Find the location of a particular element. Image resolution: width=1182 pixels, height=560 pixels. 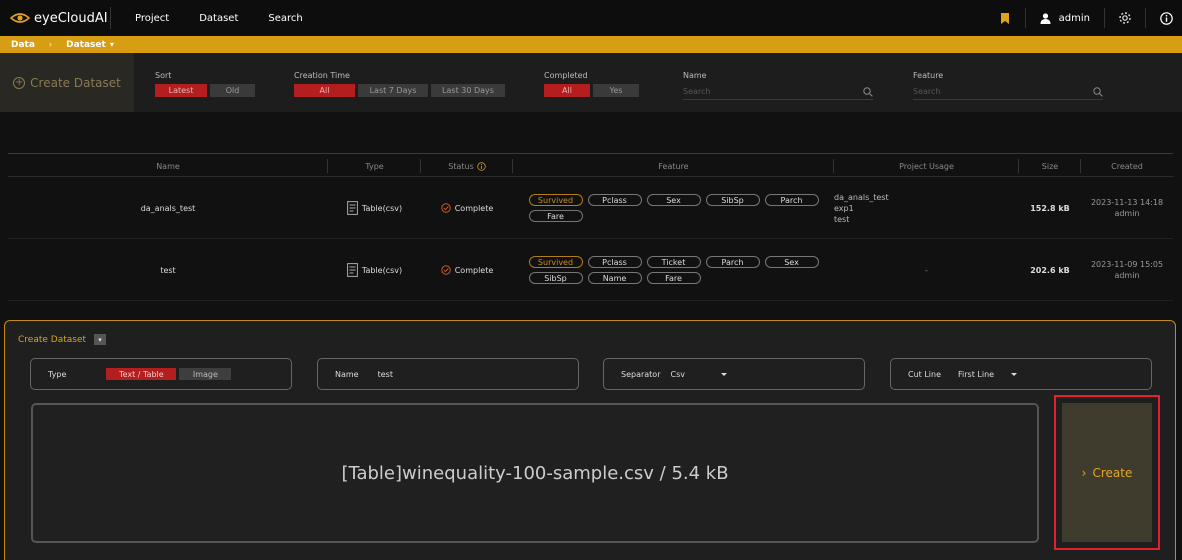

cutline-field: Cut Line First Line is located at coordinates (1021, 374).